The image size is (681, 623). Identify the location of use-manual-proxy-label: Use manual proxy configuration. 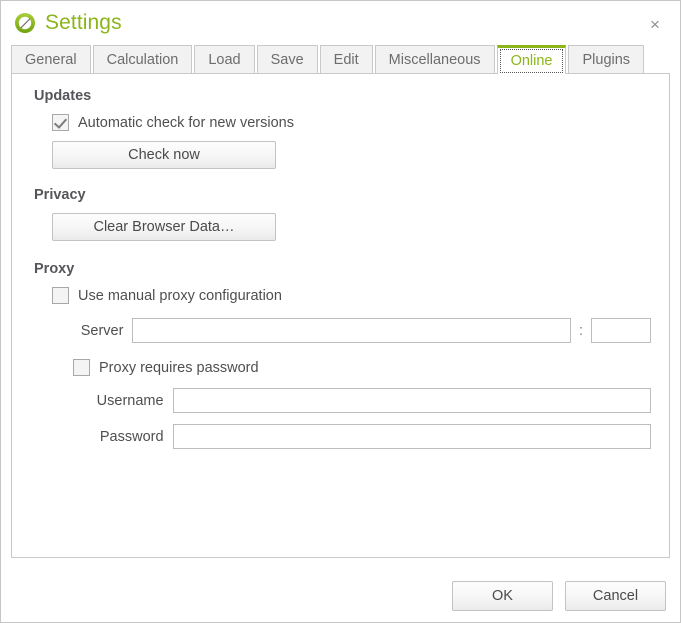
(180, 295).